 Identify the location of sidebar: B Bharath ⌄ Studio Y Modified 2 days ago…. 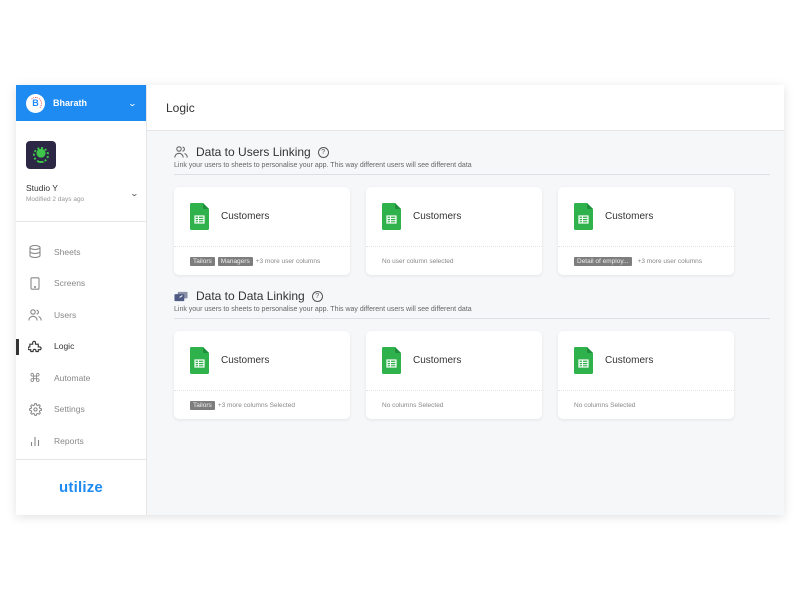
(81, 300).